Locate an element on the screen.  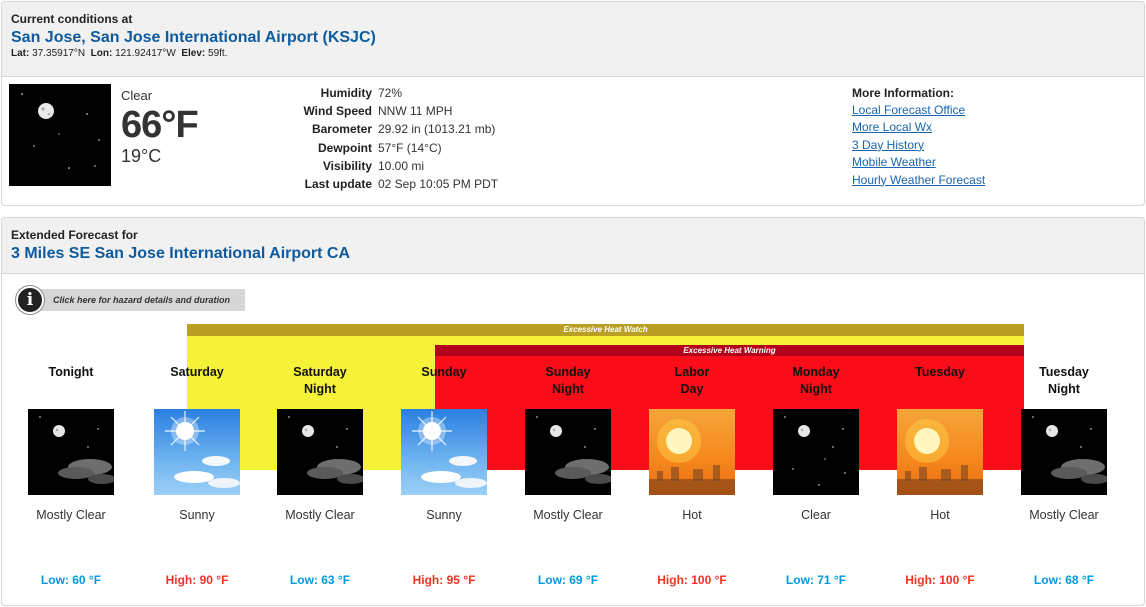
current-conditions-label: Current conditions at is located at coordinates (72, 19).